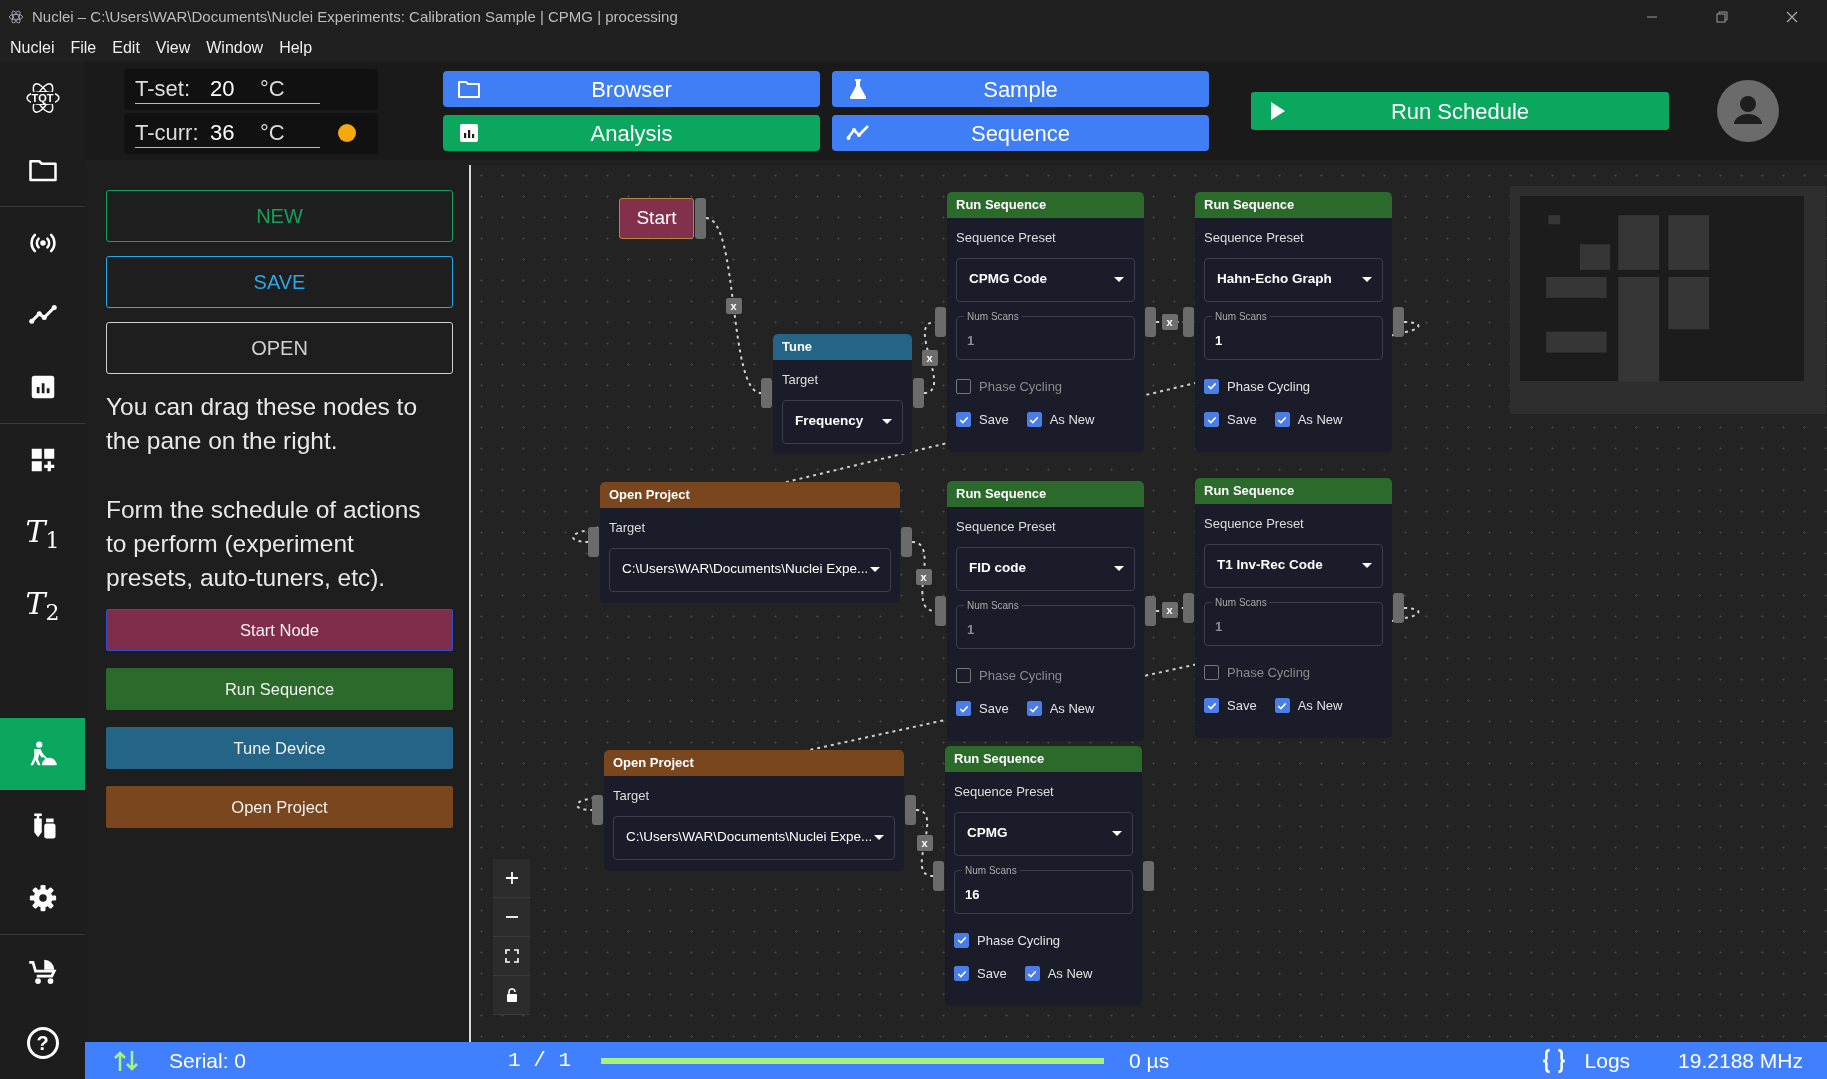  Describe the element at coordinates (235, 132) in the screenshot. I see `temperature-value: 36` at that location.